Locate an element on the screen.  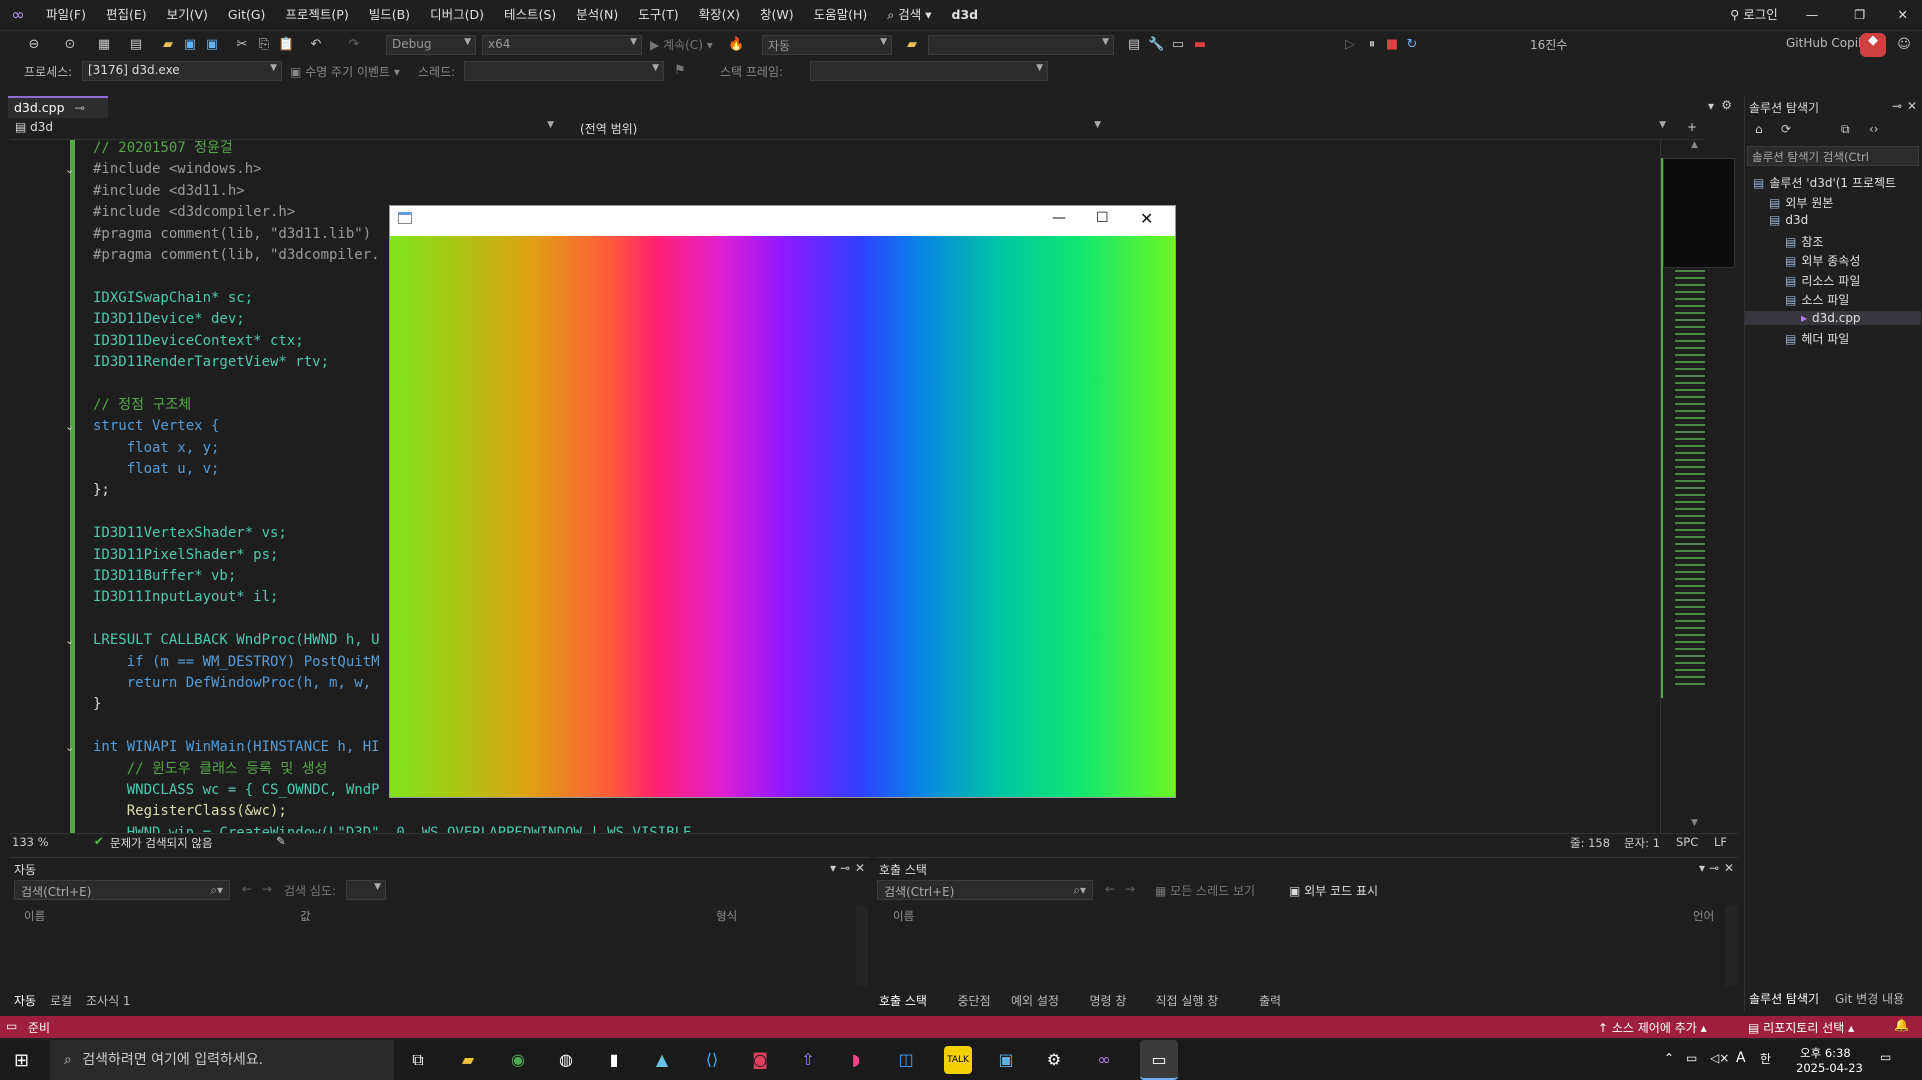
chrome-icon: ◉ is located at coordinates (518, 1060).